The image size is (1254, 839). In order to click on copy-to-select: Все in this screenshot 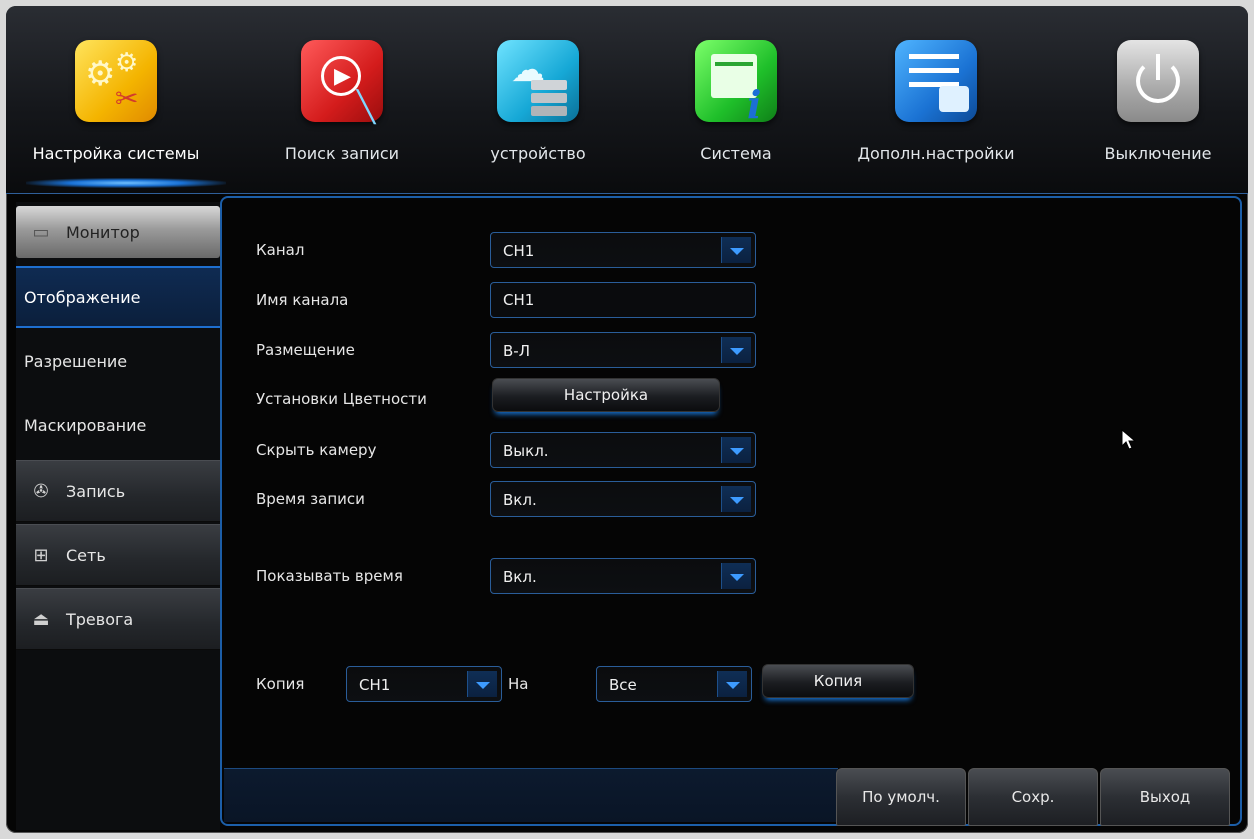, I will do `click(674, 684)`.